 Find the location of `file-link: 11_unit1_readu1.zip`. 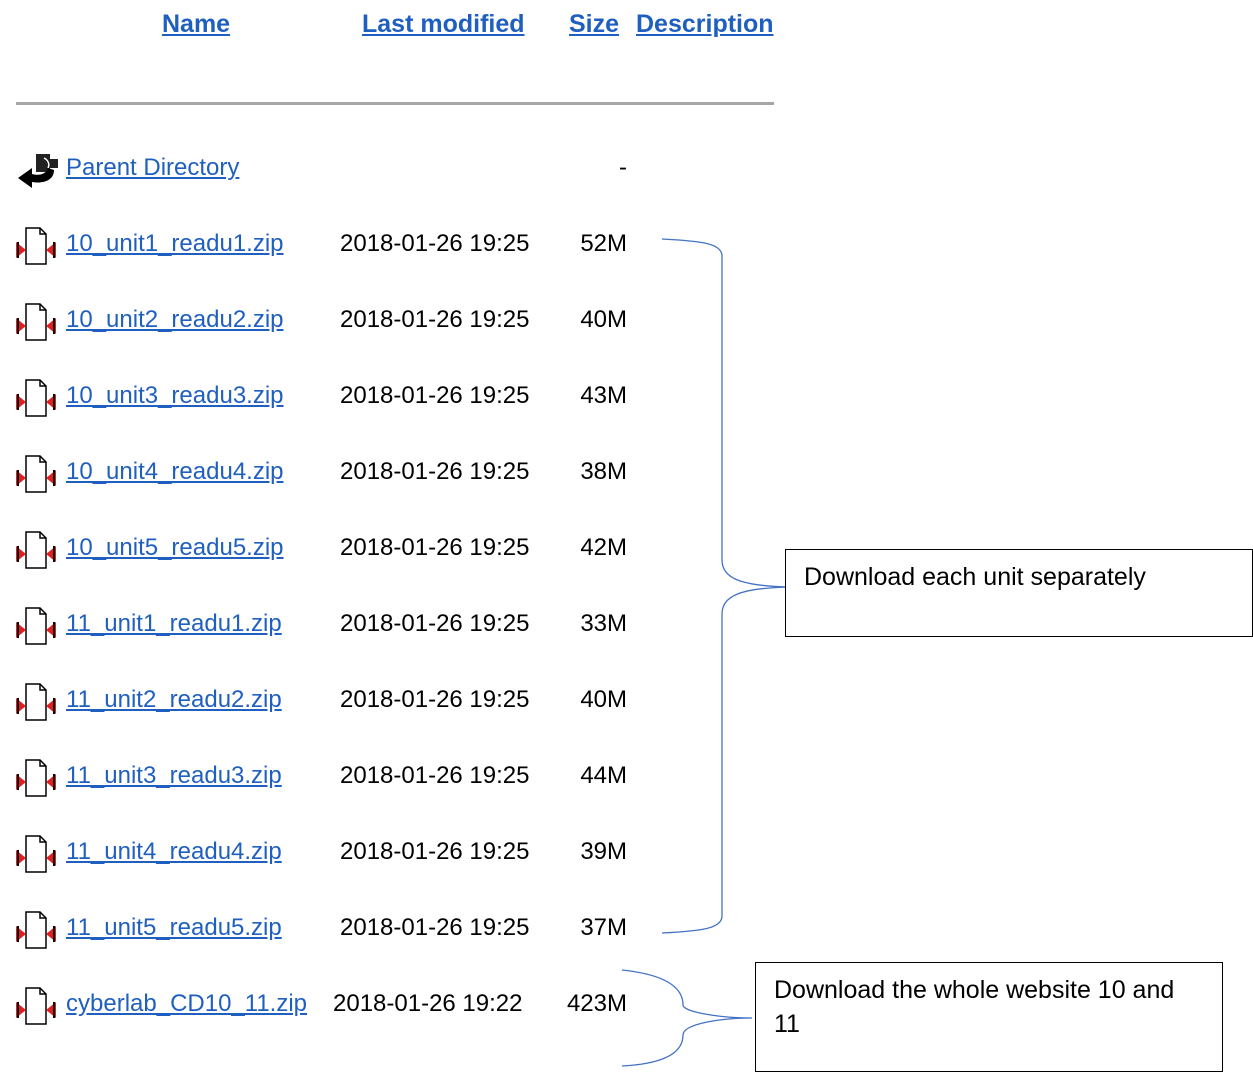

file-link: 11_unit1_readu1.zip is located at coordinates (174, 624).